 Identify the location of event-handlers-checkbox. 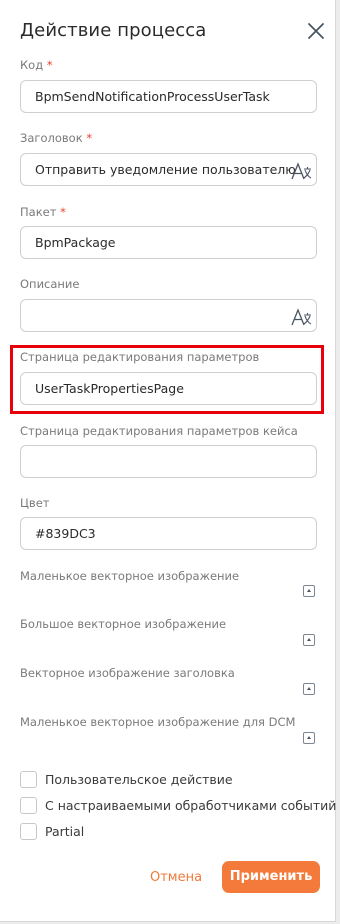
(28, 805).